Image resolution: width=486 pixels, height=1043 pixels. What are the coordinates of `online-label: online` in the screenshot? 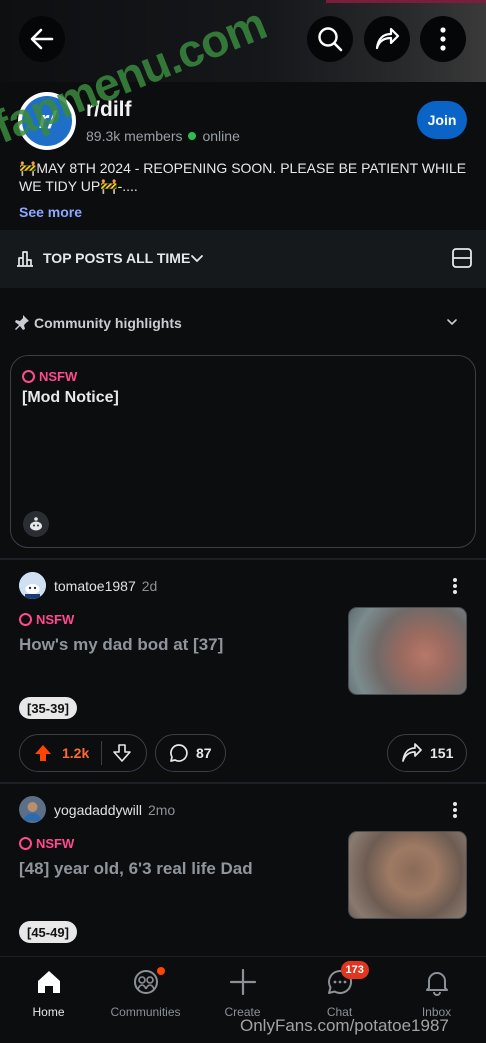 It's located at (221, 136).